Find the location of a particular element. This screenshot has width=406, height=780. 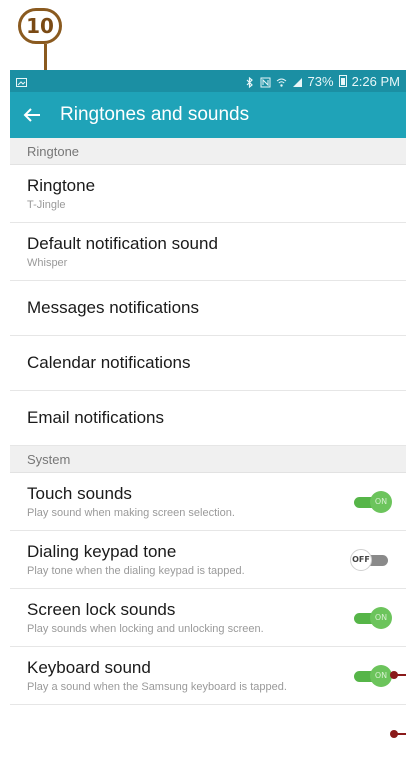

battery-icon is located at coordinates (342, 81).